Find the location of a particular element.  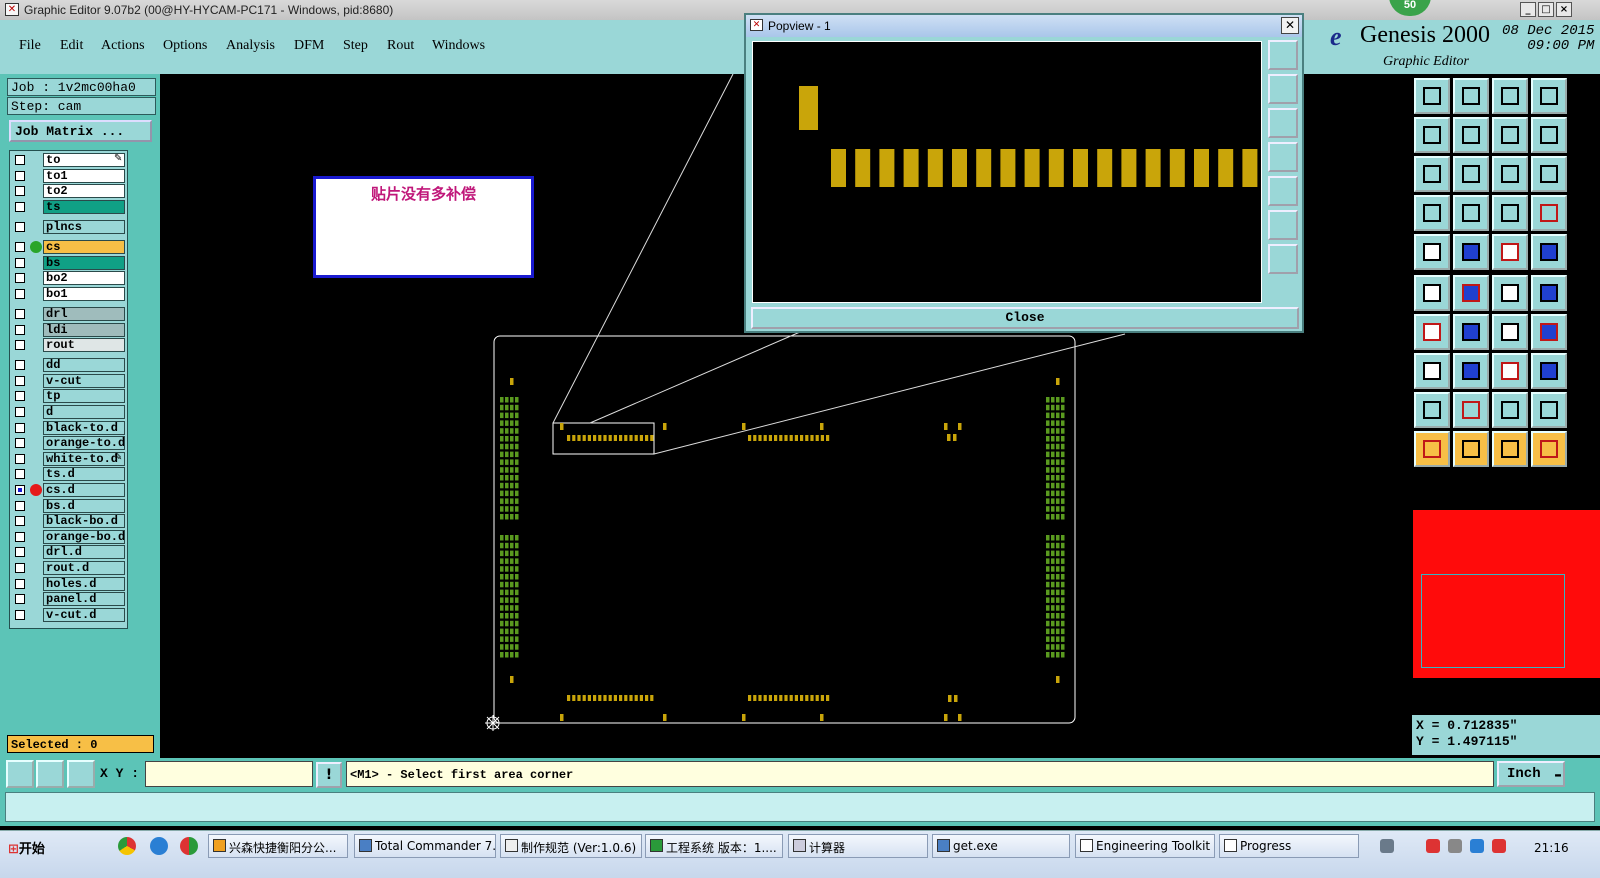

line-alt-icon is located at coordinates (1549, 293).